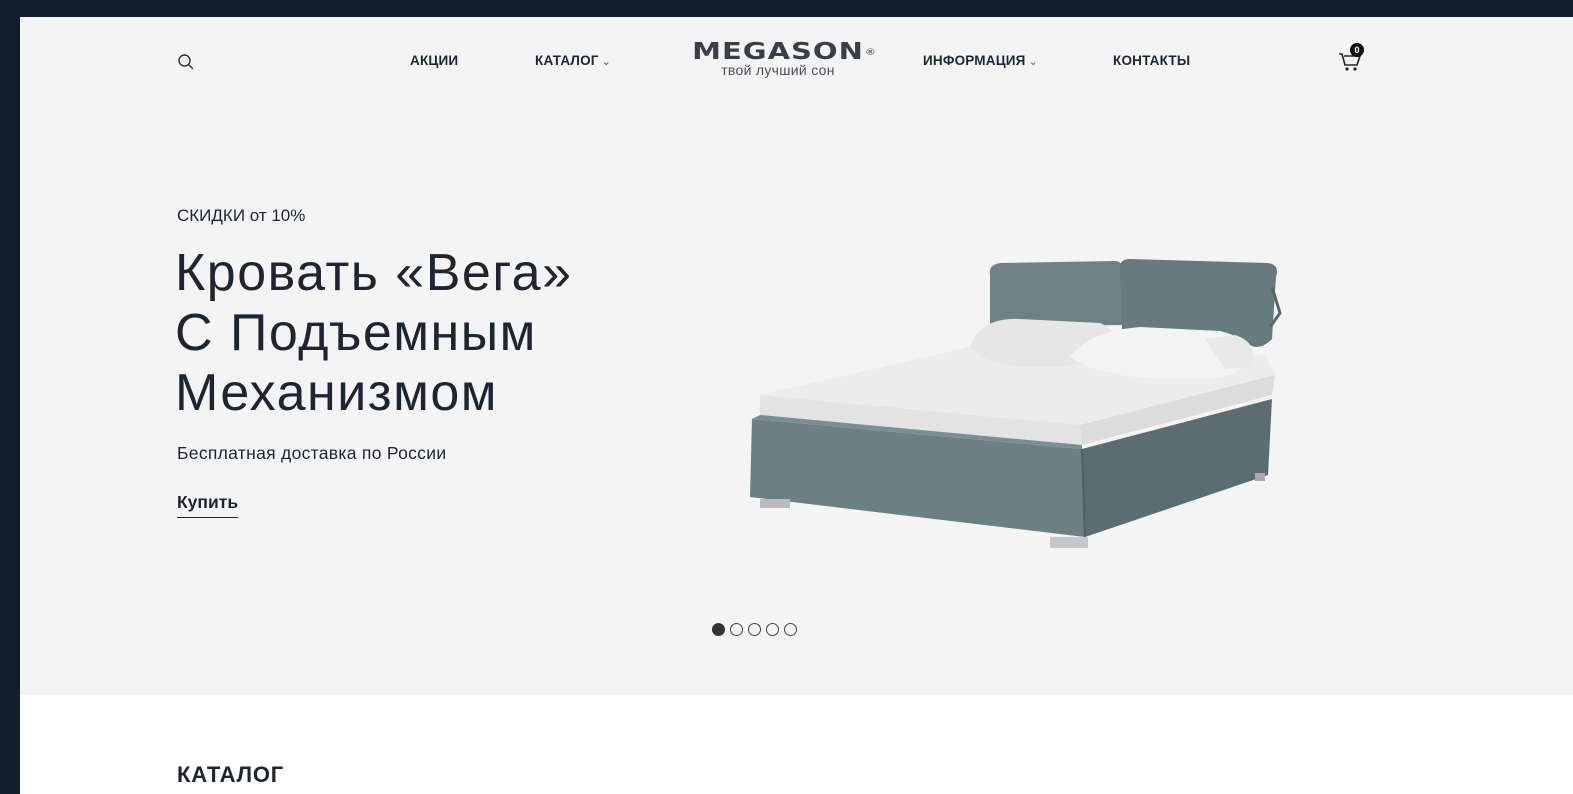 The image size is (1573, 794). I want to click on site-logo: MEGASON ® твой лучший сон, so click(778, 56).